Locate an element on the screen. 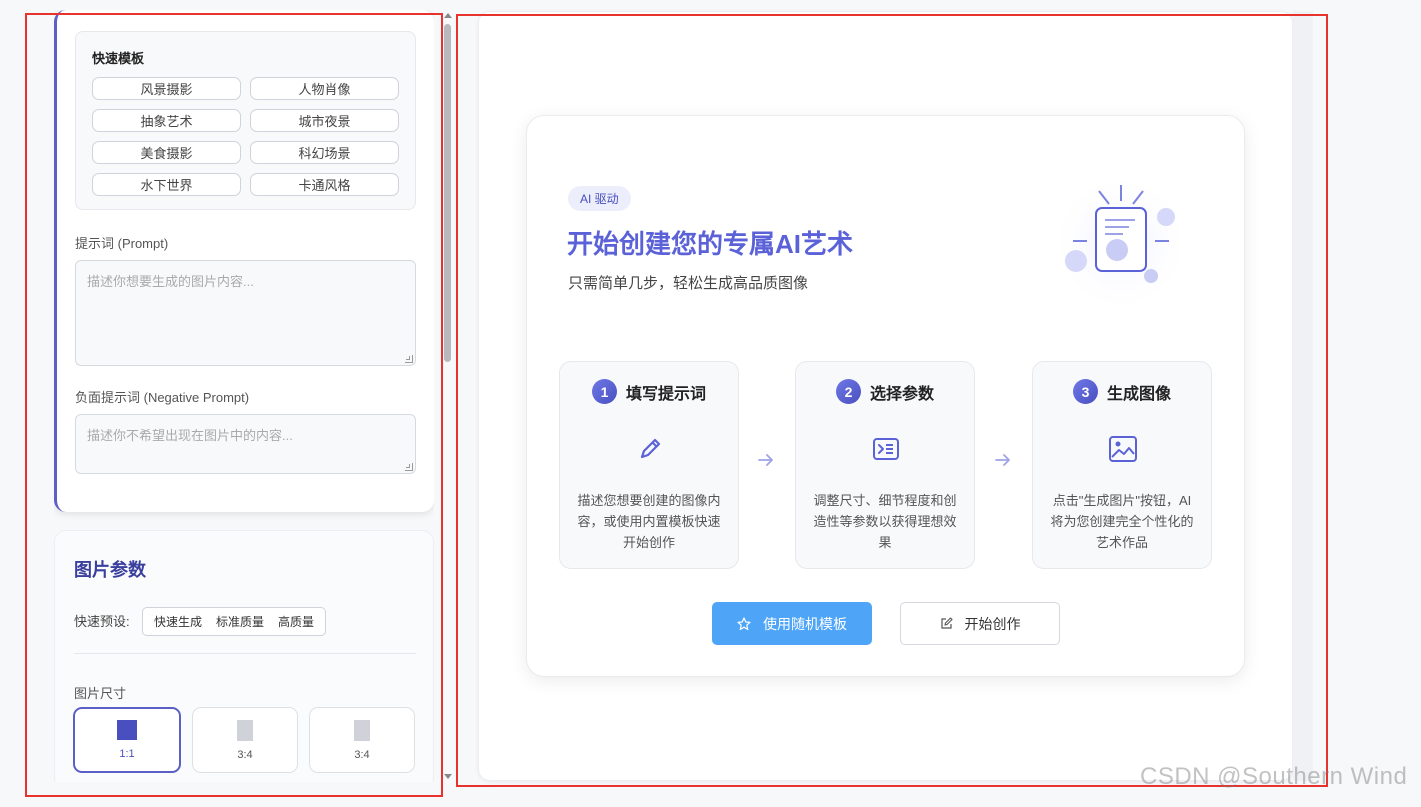  sidebar-scrollbar is located at coordinates (448, 396).